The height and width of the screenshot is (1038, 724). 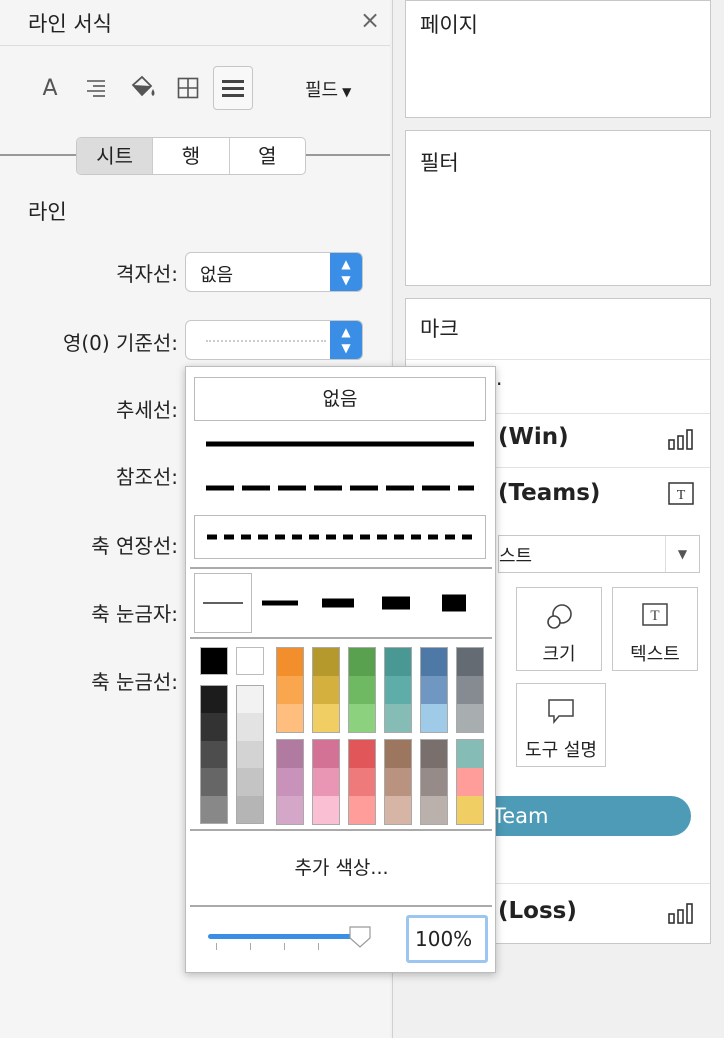 What do you see at coordinates (274, 272) in the screenshot?
I see `gridlines-select: 없음 ▲ ▼` at bounding box center [274, 272].